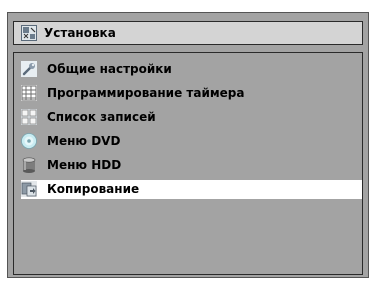 This screenshot has height=285, width=376. I want to click on dvd-disc-icon, so click(29, 141).